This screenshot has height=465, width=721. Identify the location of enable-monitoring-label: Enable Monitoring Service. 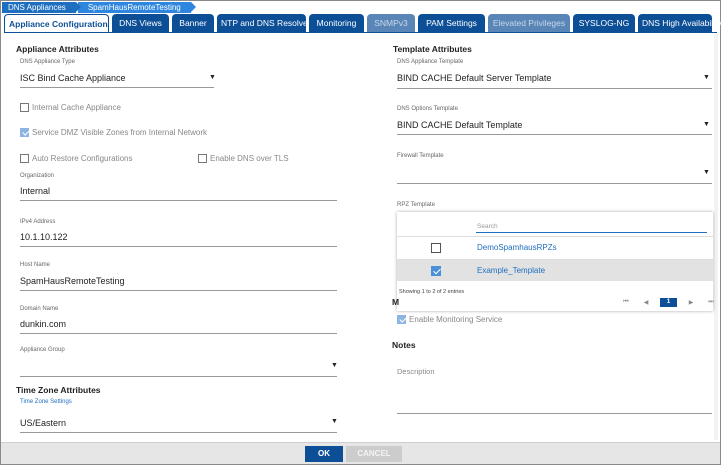
(456, 319).